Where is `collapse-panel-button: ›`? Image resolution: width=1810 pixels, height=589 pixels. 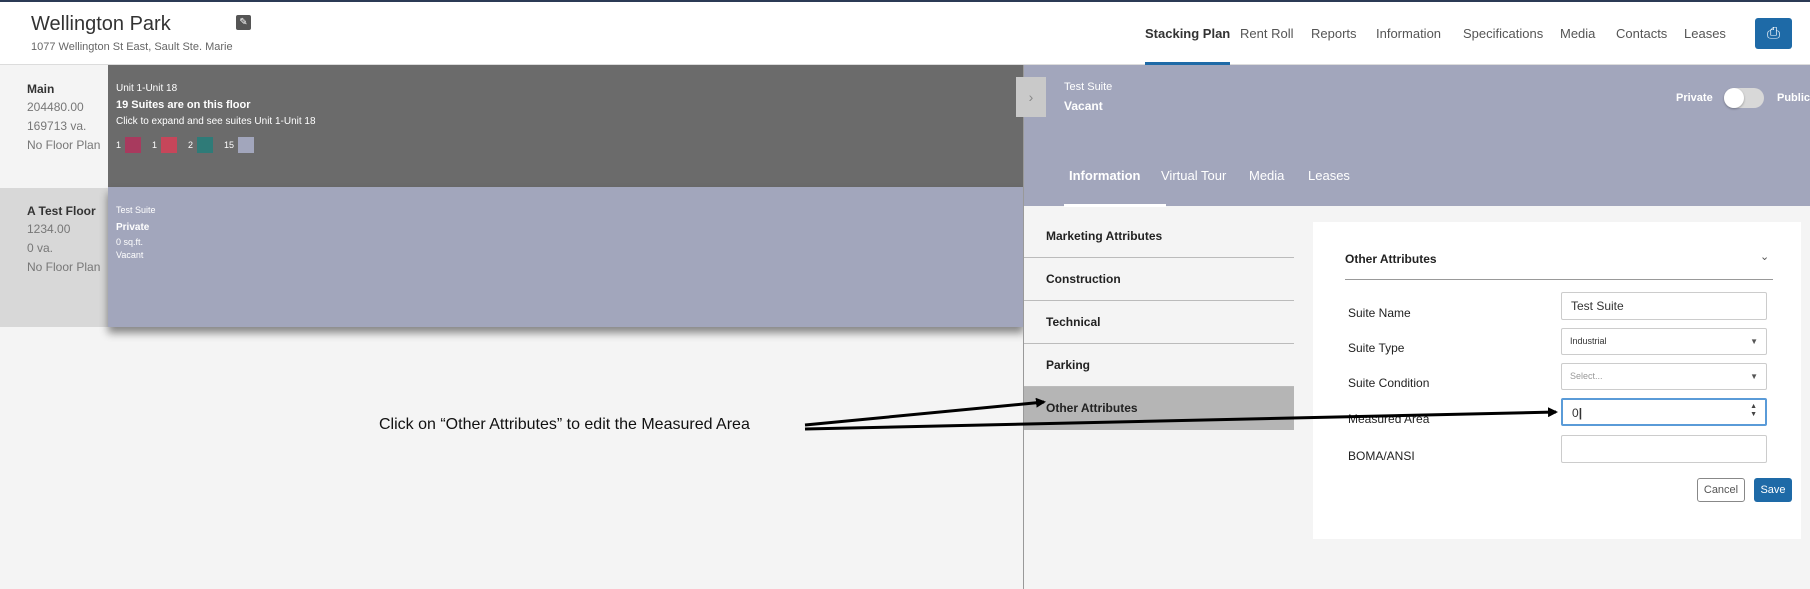
collapse-panel-button: › is located at coordinates (1031, 97).